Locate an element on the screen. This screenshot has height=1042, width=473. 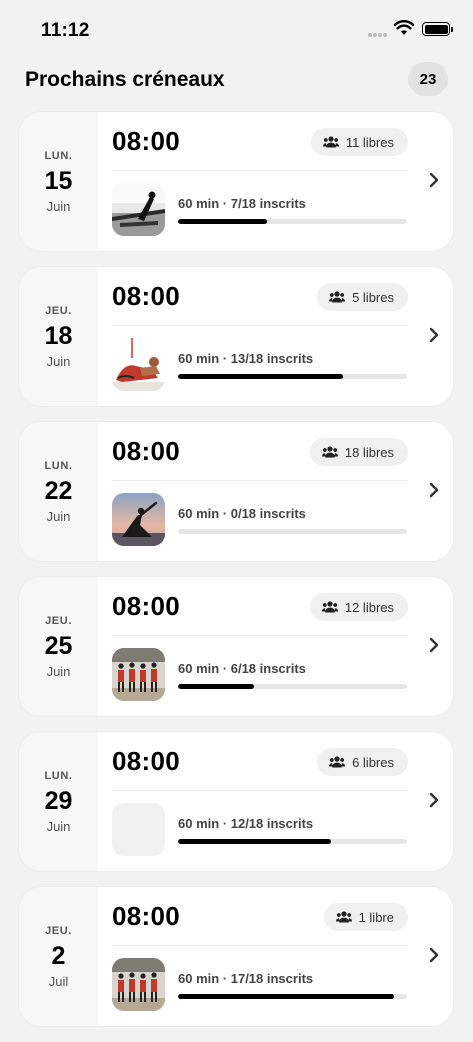
free-spots-label: 18 libres is located at coordinates (369, 452).